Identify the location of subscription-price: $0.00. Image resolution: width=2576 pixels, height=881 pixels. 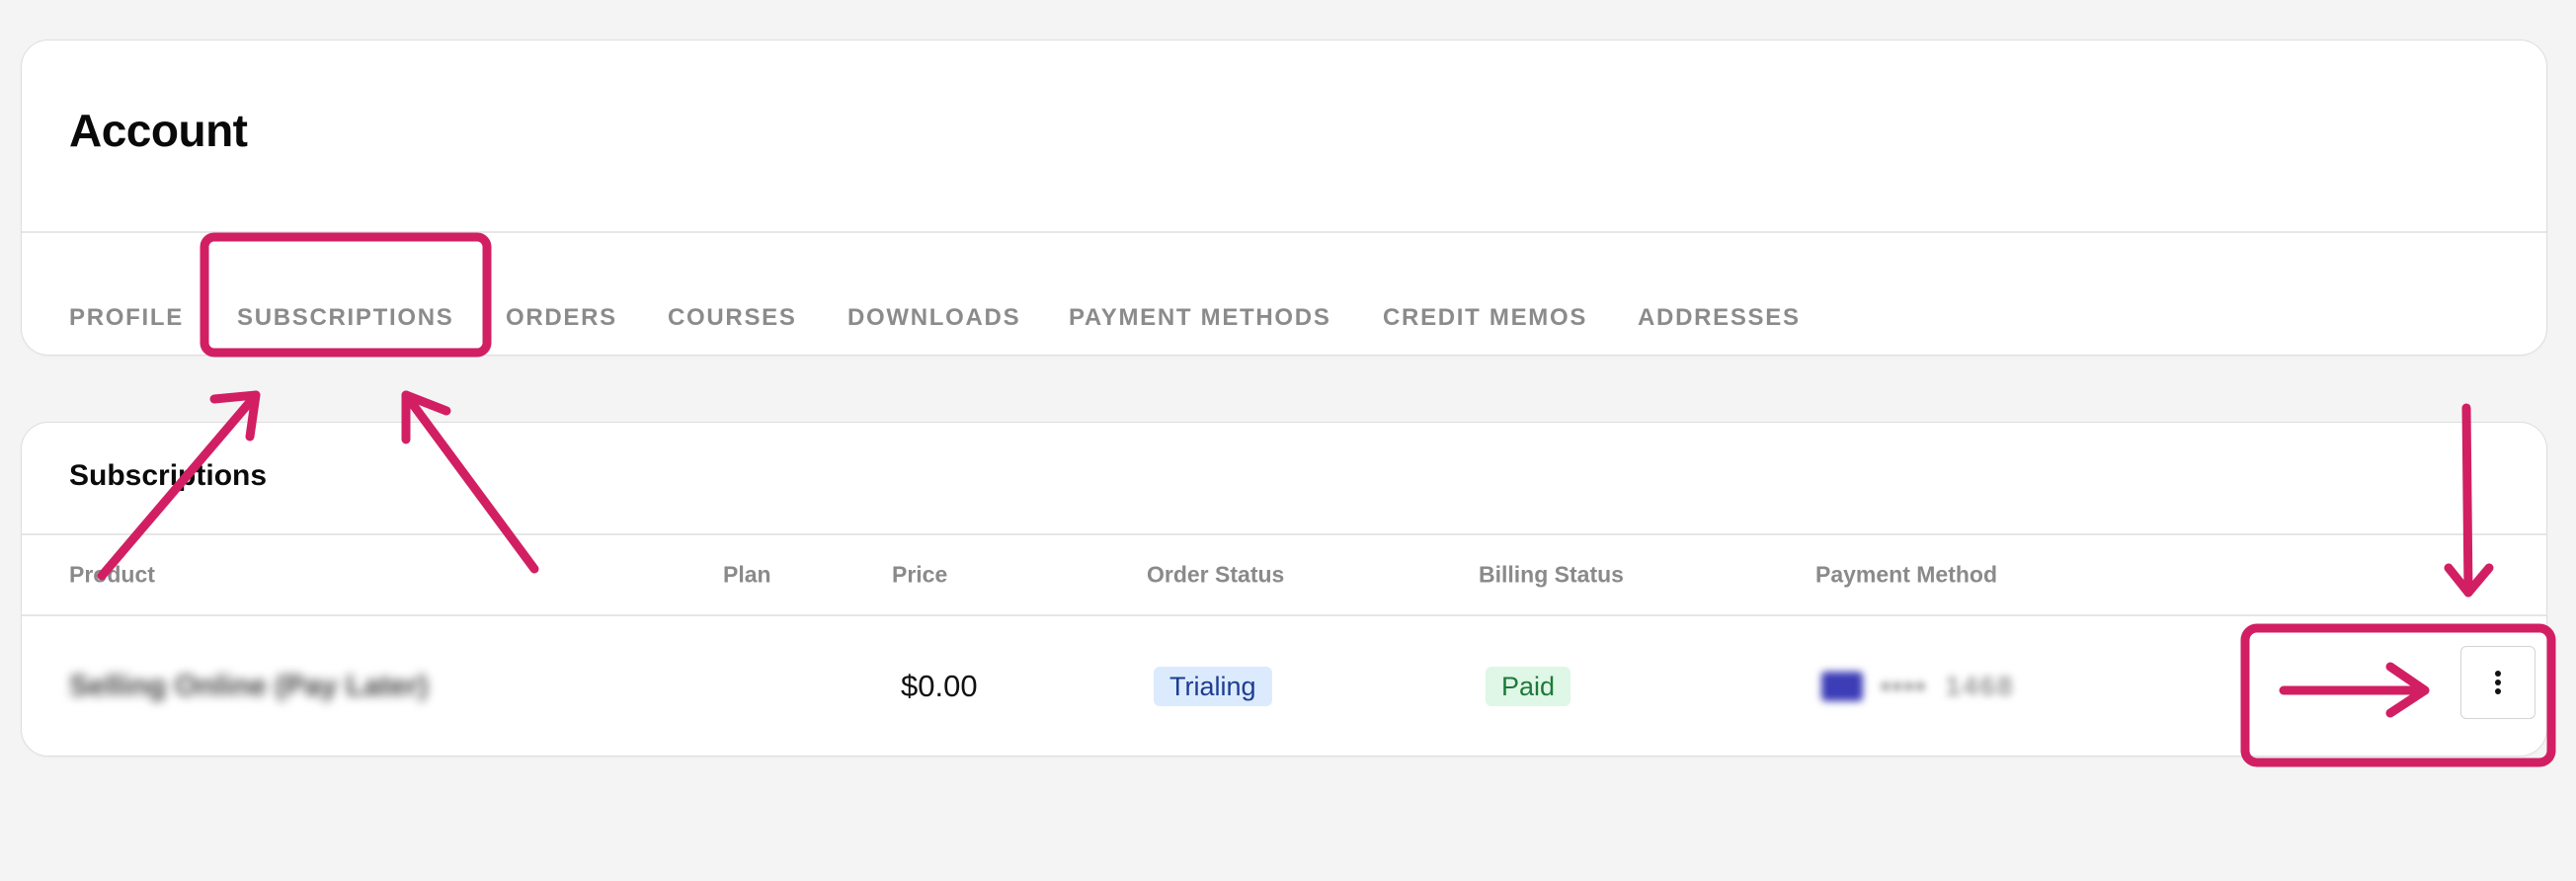
(939, 686).